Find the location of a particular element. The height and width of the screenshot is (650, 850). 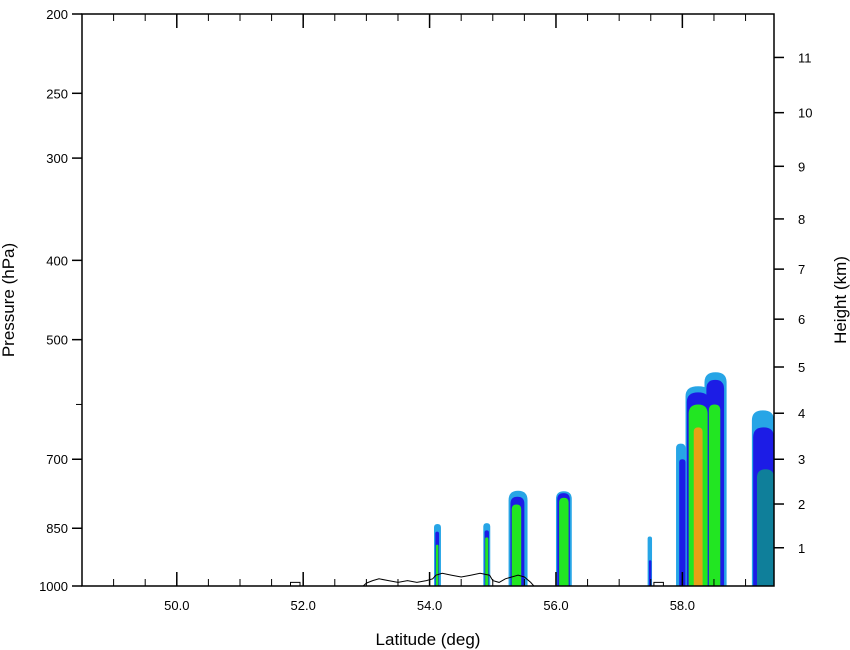

y2-tick-label: 6 is located at coordinates (801, 319).